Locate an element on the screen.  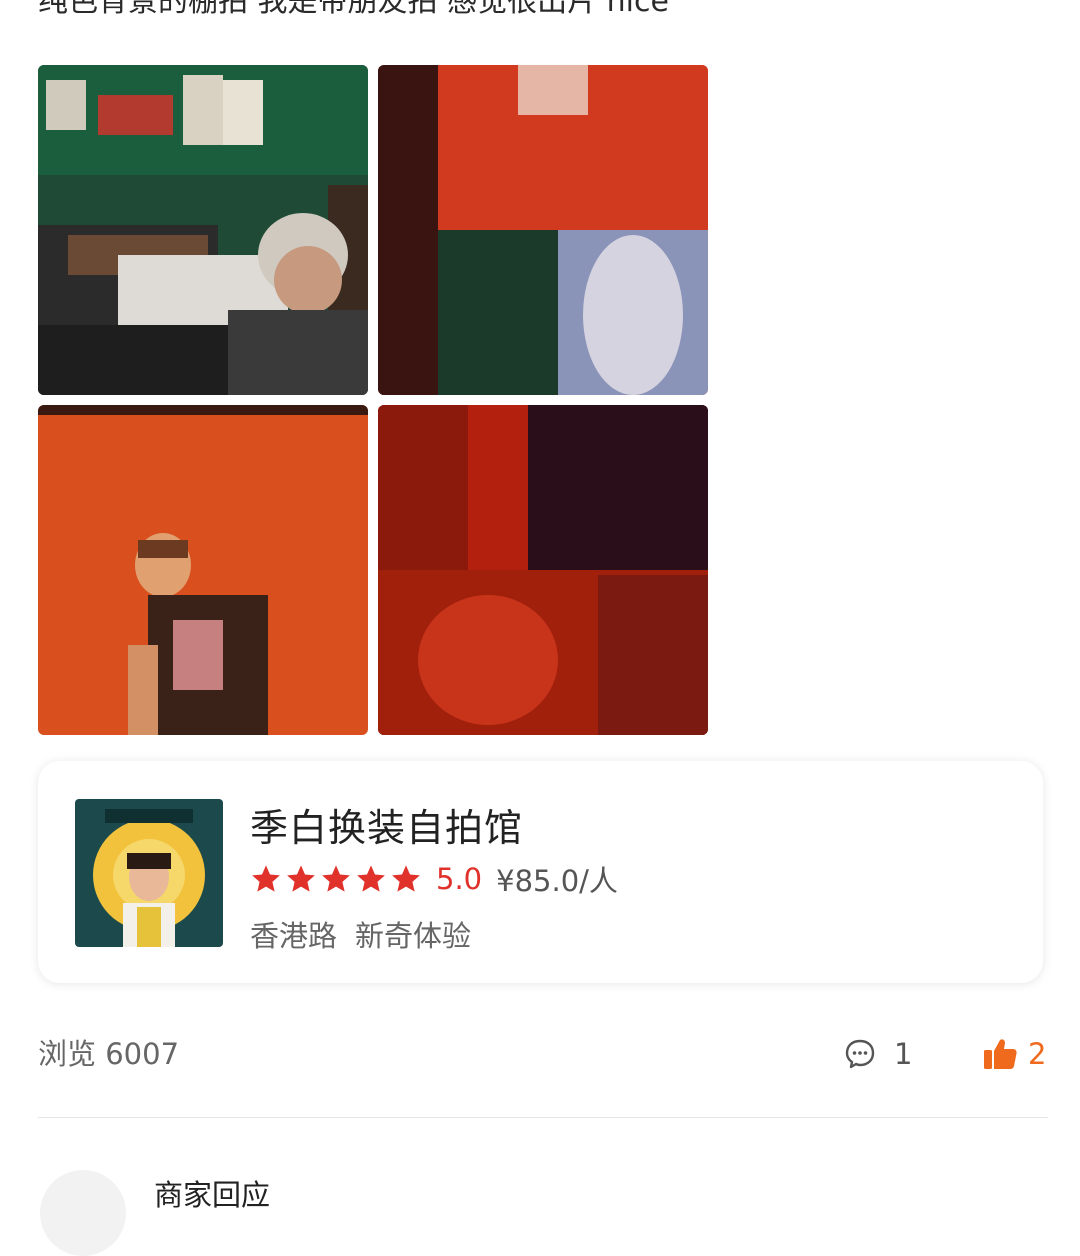
stats-row: 浏览 6007 1 2 is located at coordinates (543, 1054).